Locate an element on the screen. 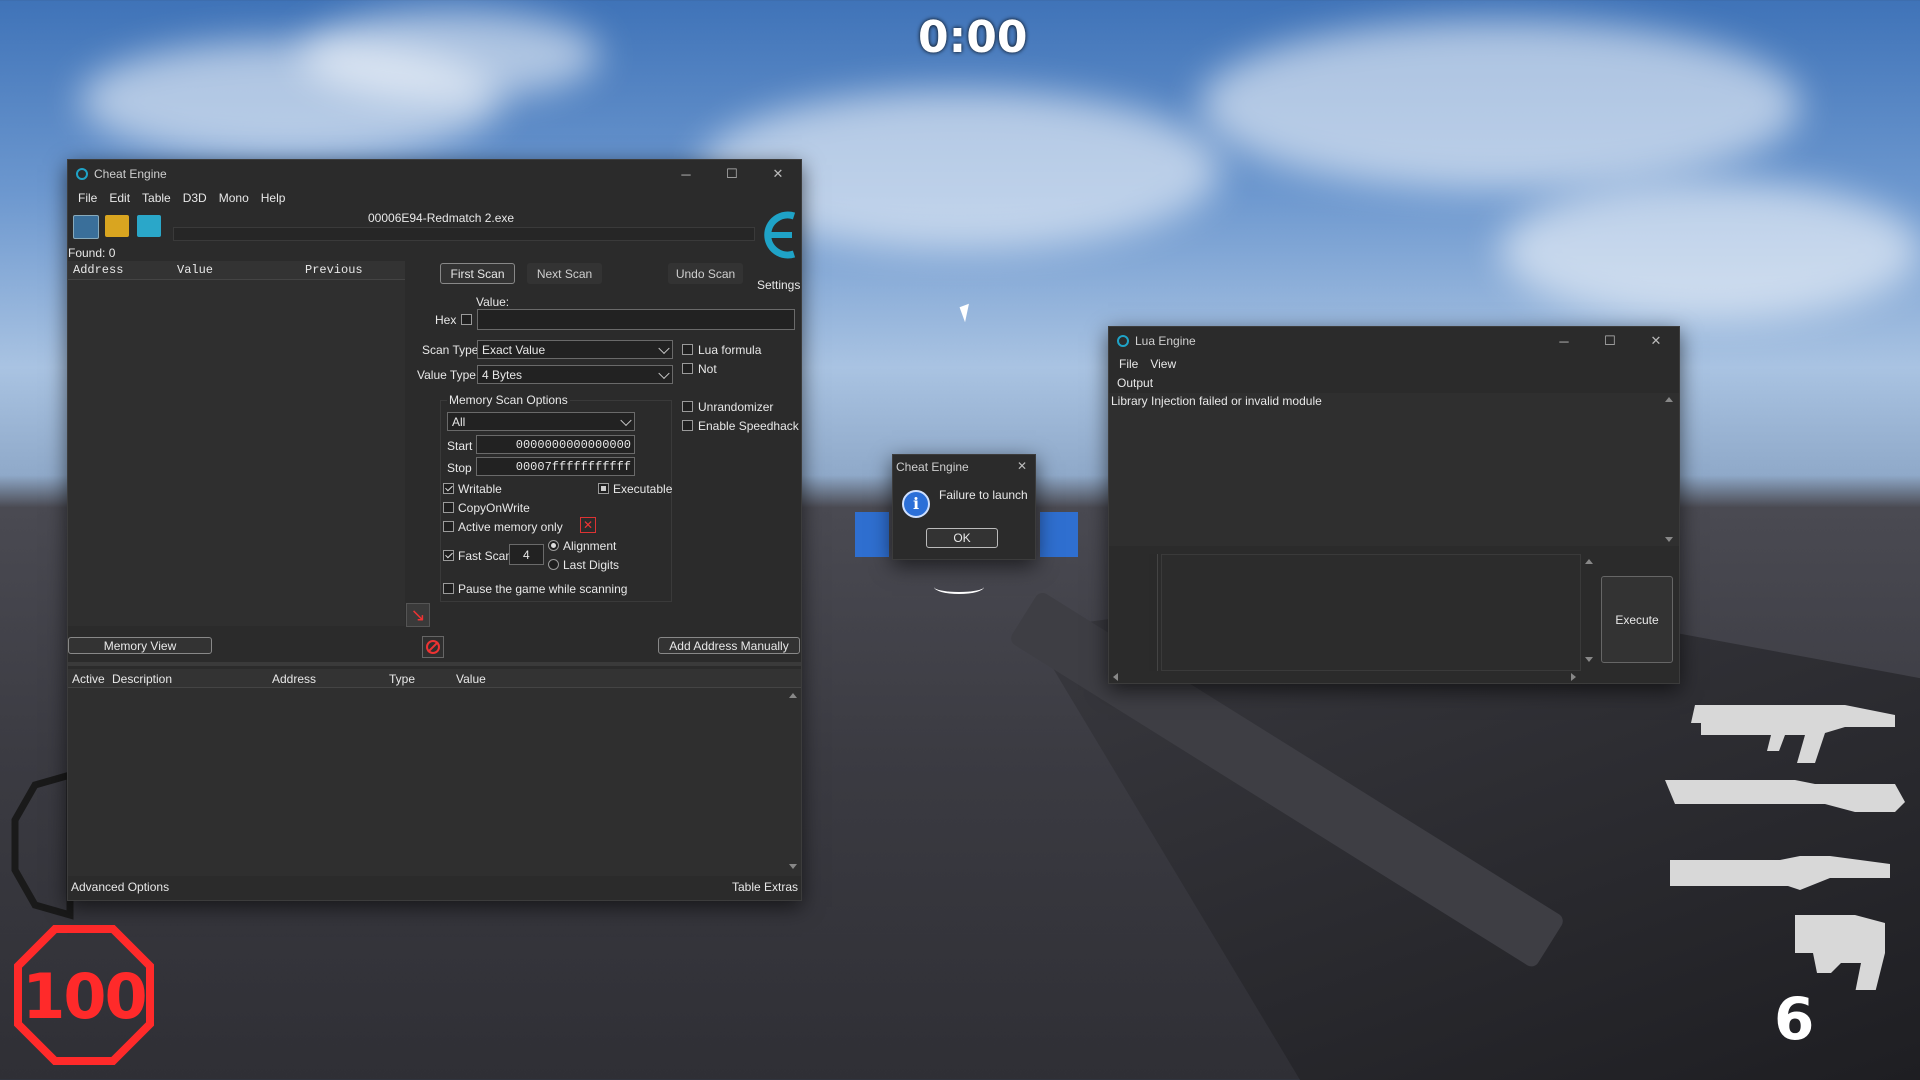  stop-address-input: 00007fffffffffff is located at coordinates (555, 466).